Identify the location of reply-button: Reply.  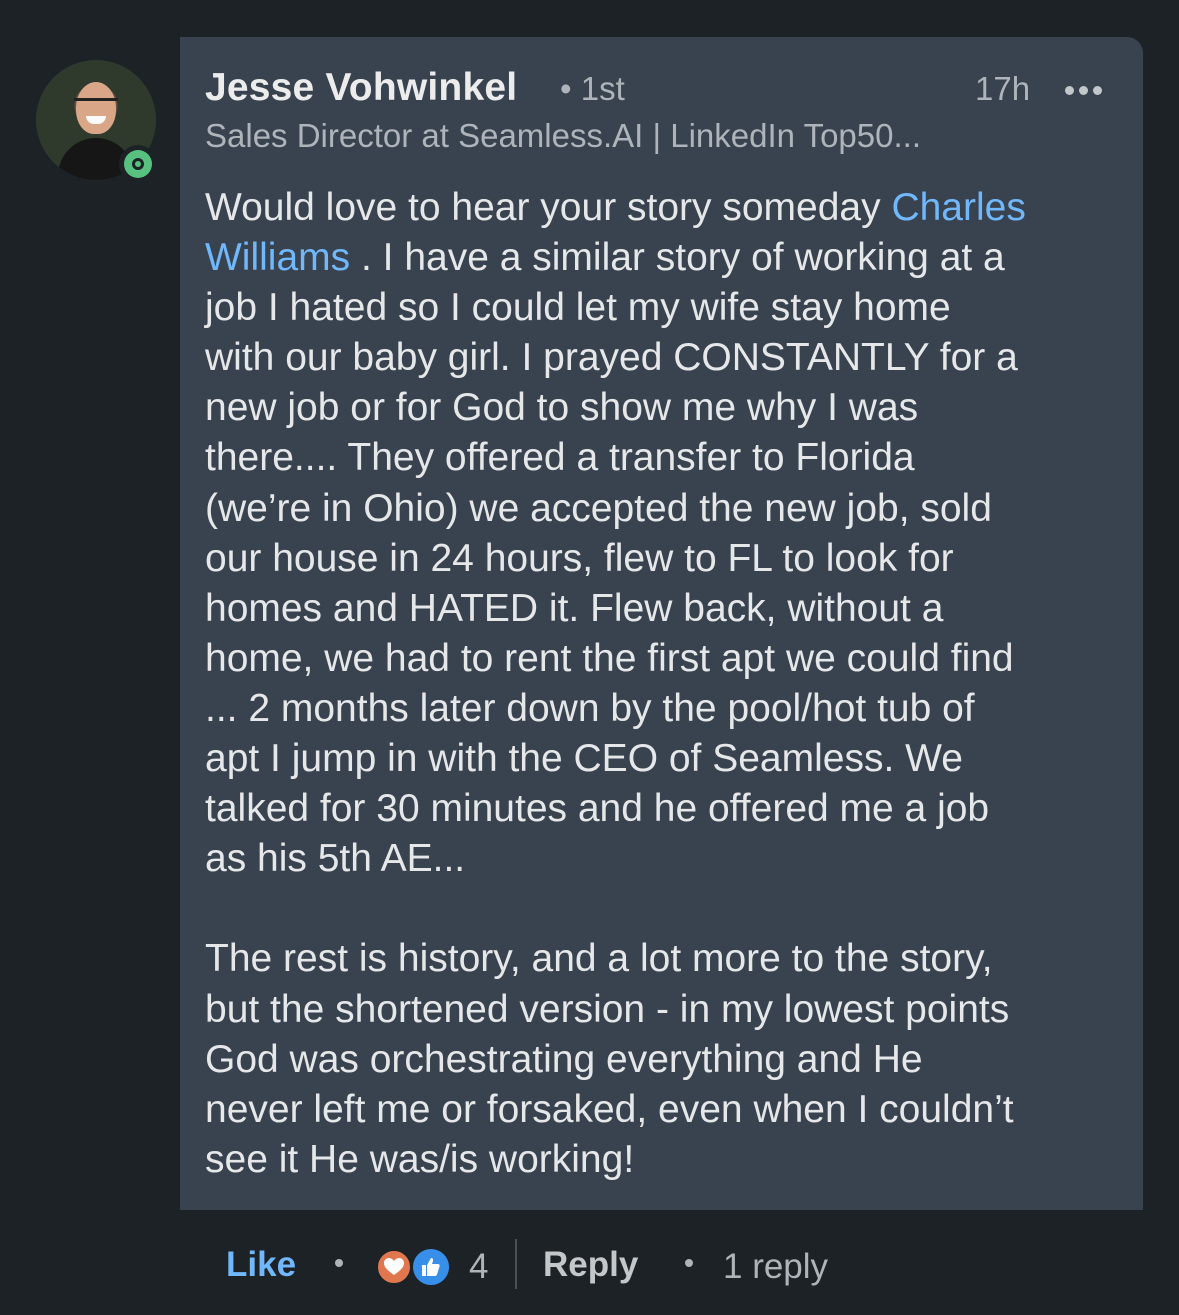
(590, 1265).